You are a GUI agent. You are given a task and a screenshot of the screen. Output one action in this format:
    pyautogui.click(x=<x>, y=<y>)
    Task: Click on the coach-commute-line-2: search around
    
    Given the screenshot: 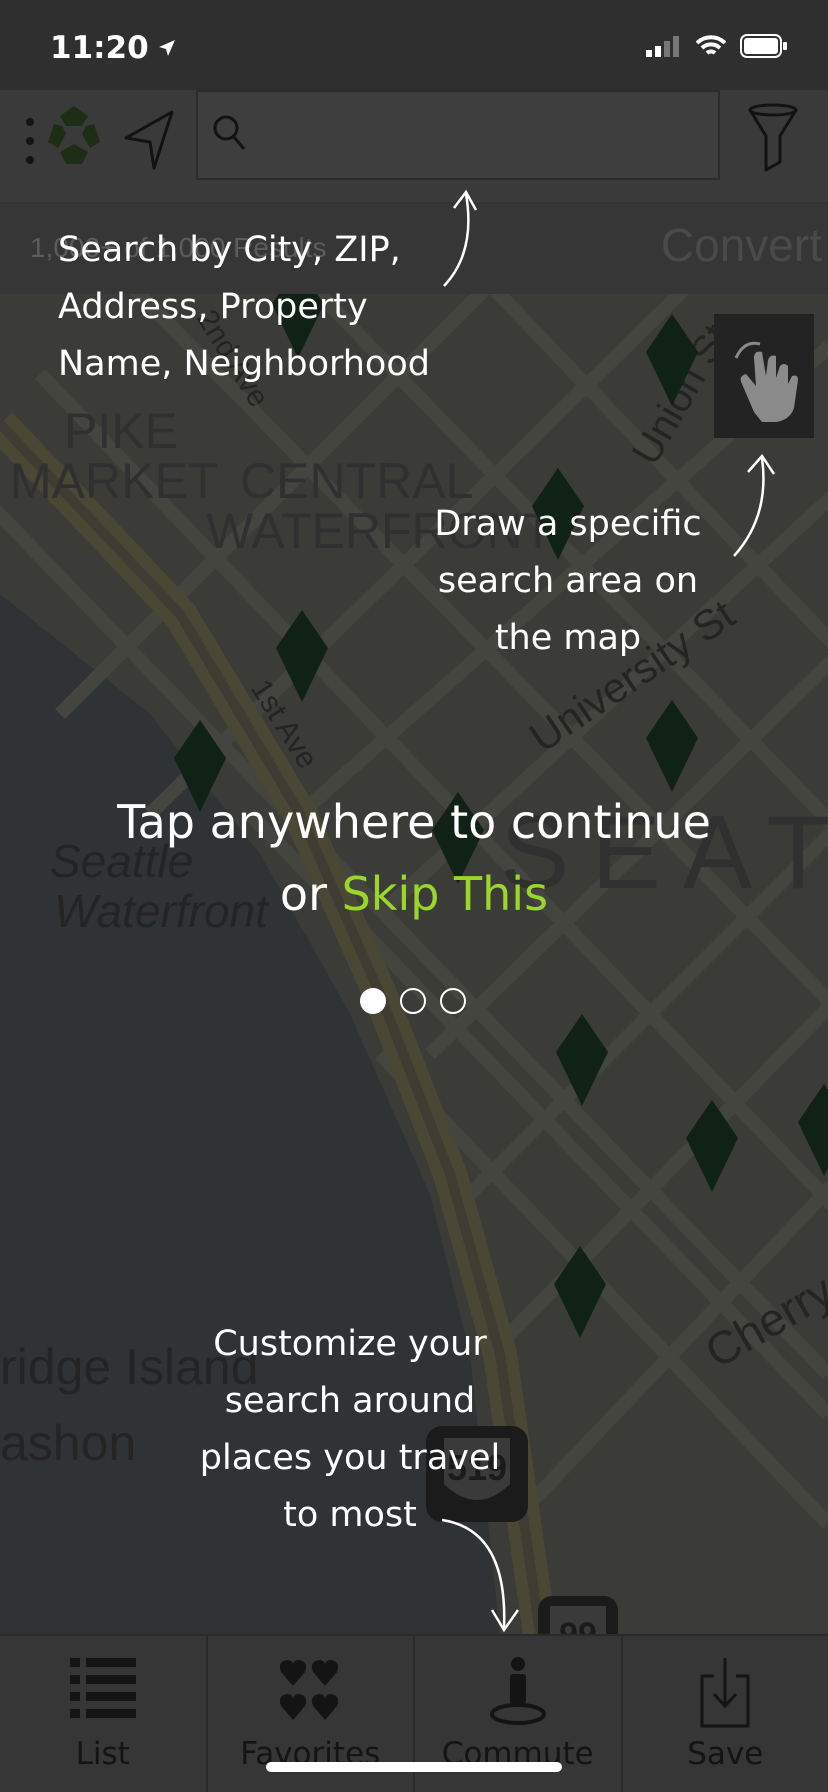 What is the action you would take?
    pyautogui.click(x=350, y=1401)
    